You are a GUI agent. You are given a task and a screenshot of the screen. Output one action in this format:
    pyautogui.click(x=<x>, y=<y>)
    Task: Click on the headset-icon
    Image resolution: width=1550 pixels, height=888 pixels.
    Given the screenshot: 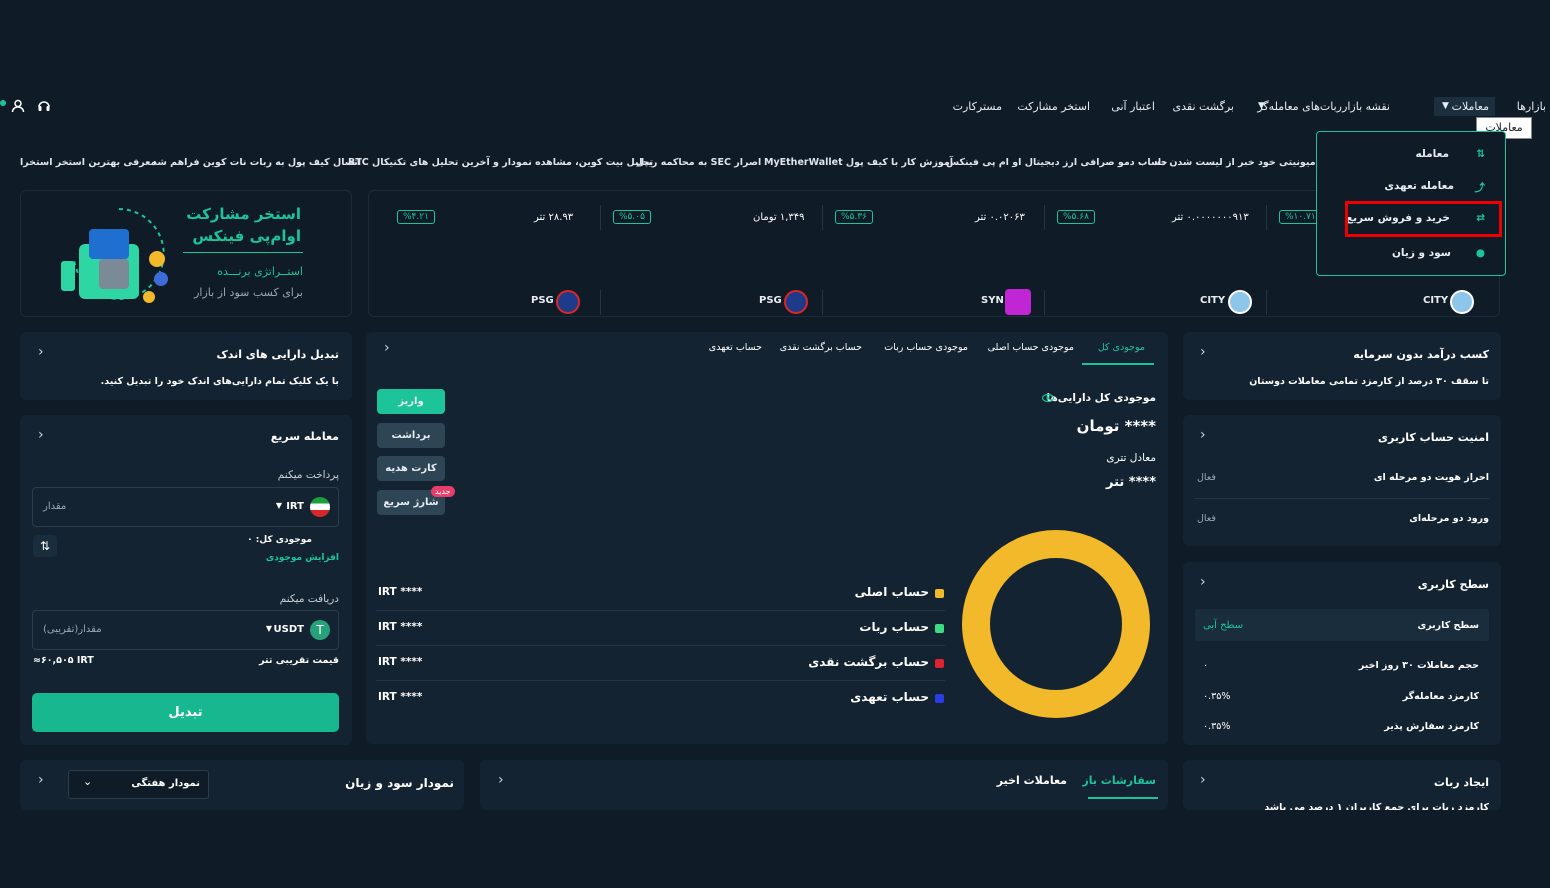 What is the action you would take?
    pyautogui.click(x=44, y=106)
    